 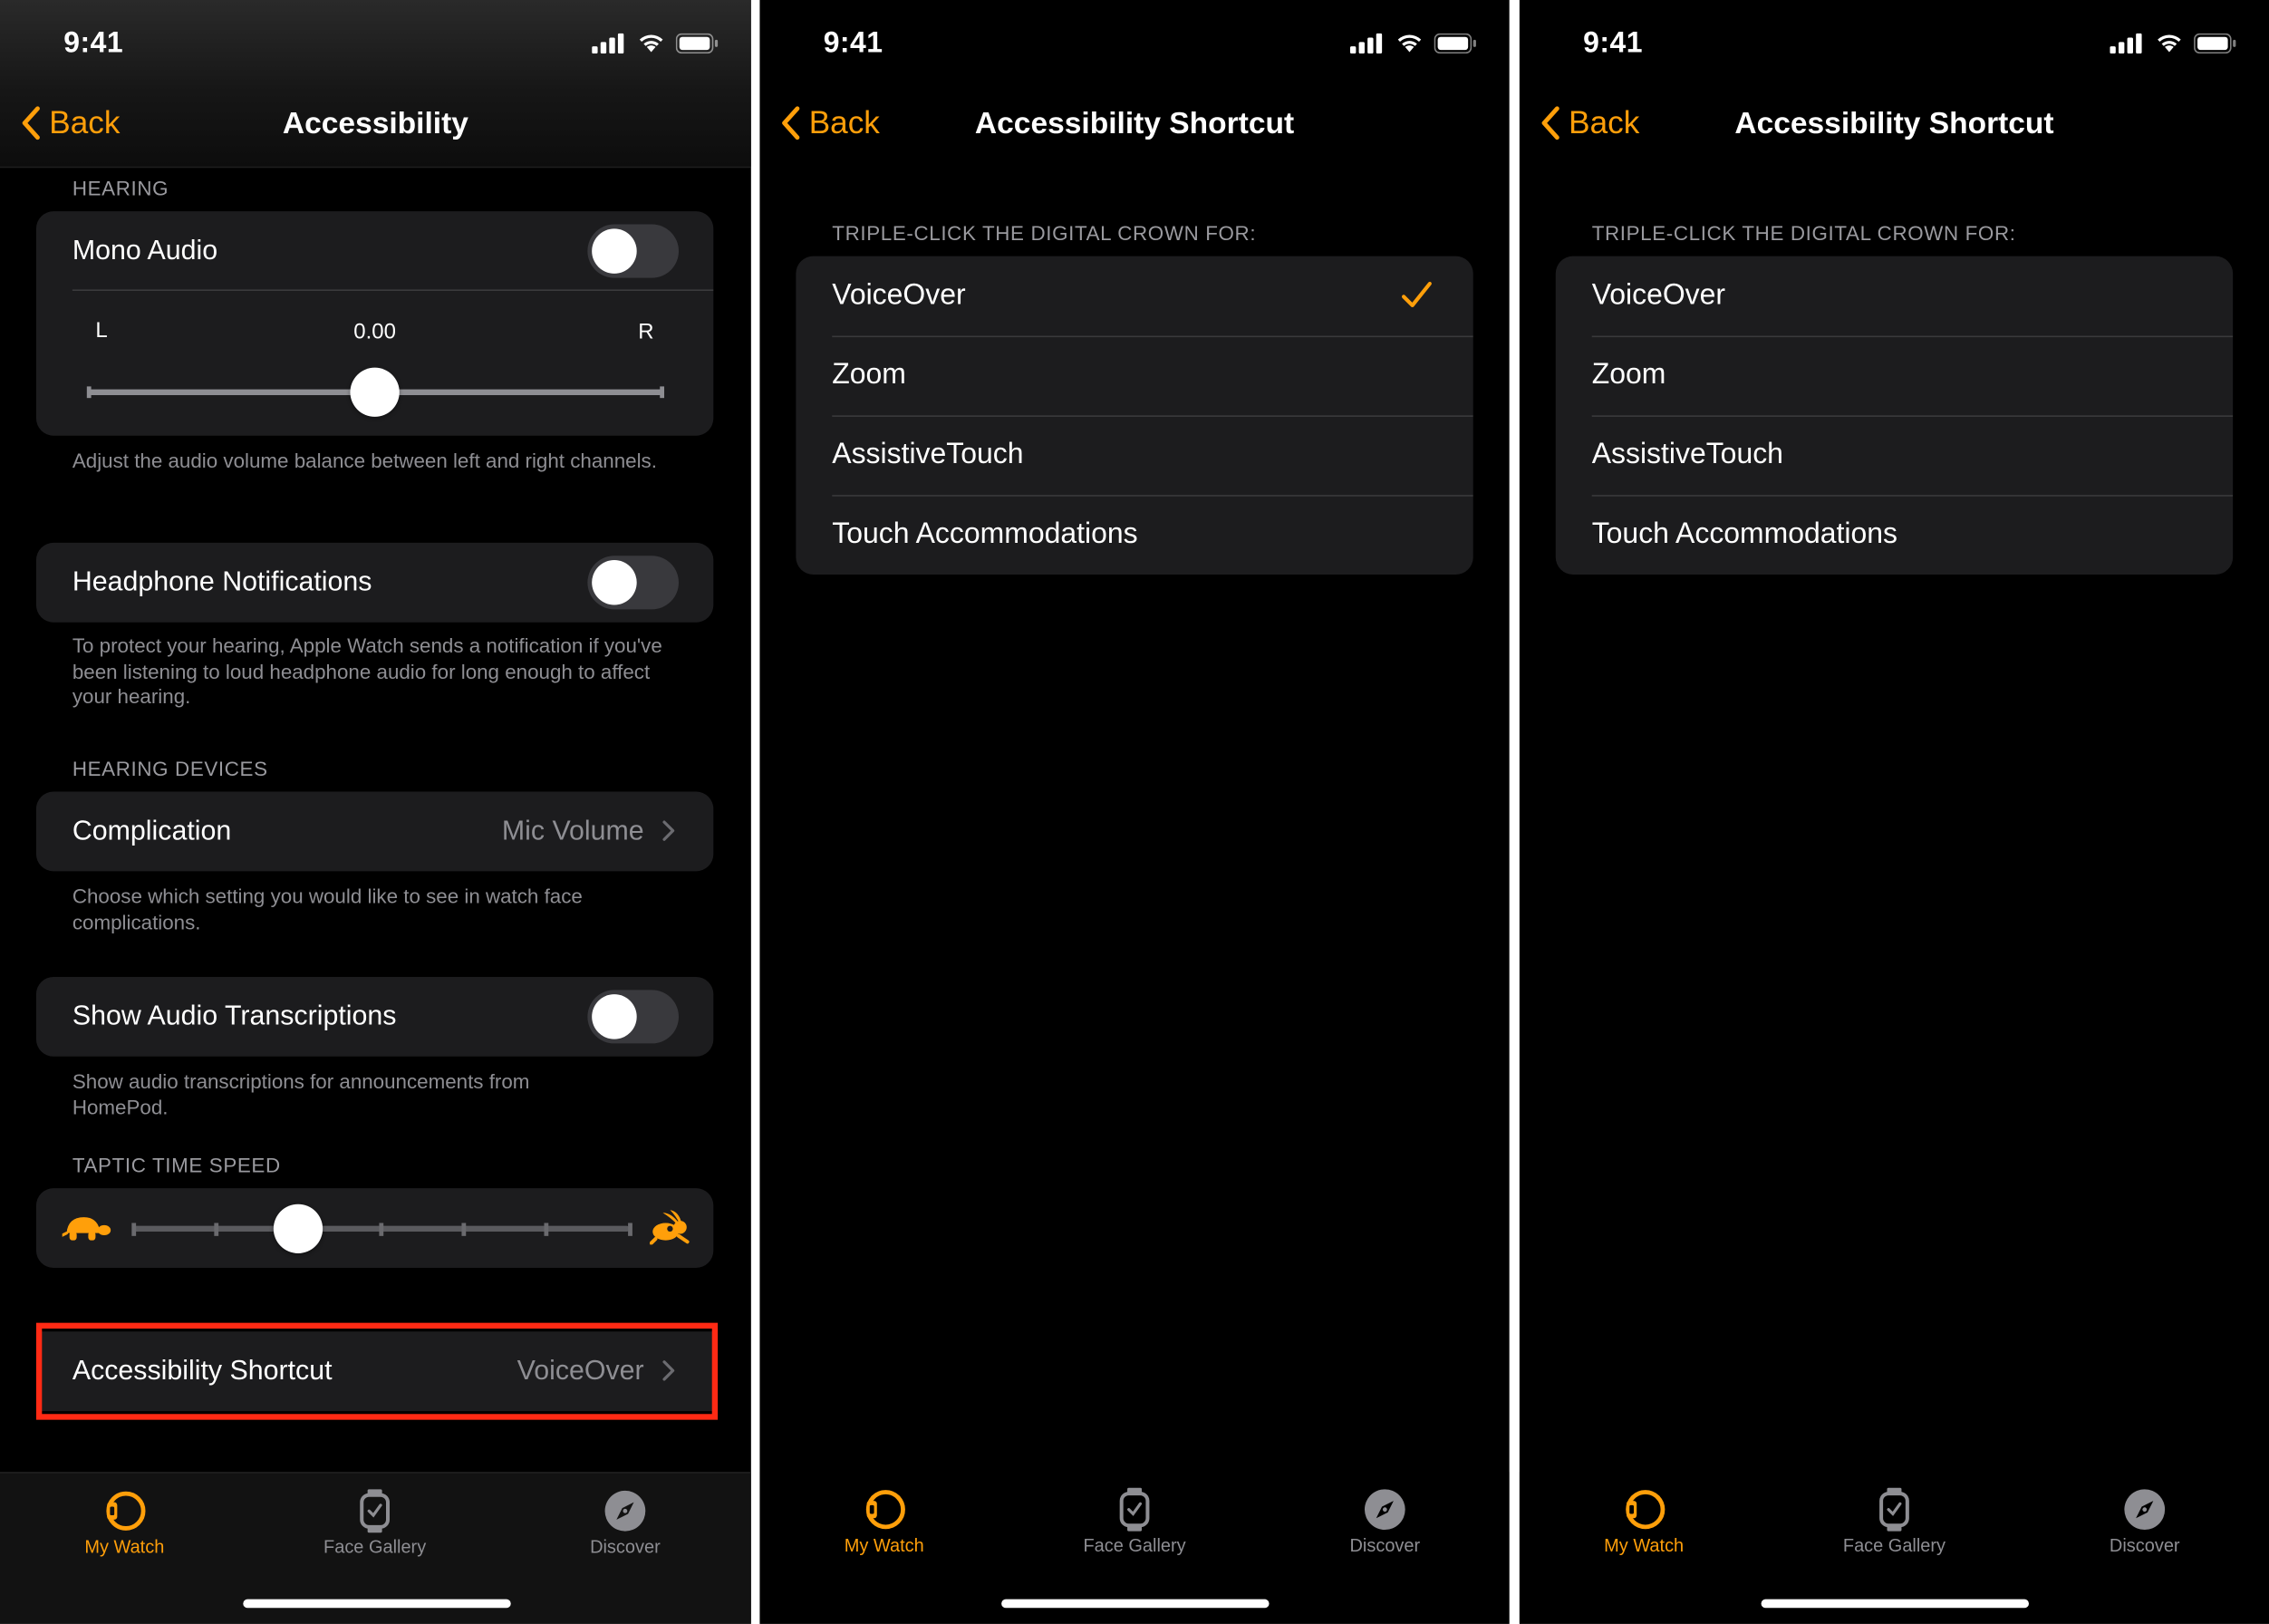 What do you see at coordinates (2145, 1510) in the screenshot?
I see `compass-icon` at bounding box center [2145, 1510].